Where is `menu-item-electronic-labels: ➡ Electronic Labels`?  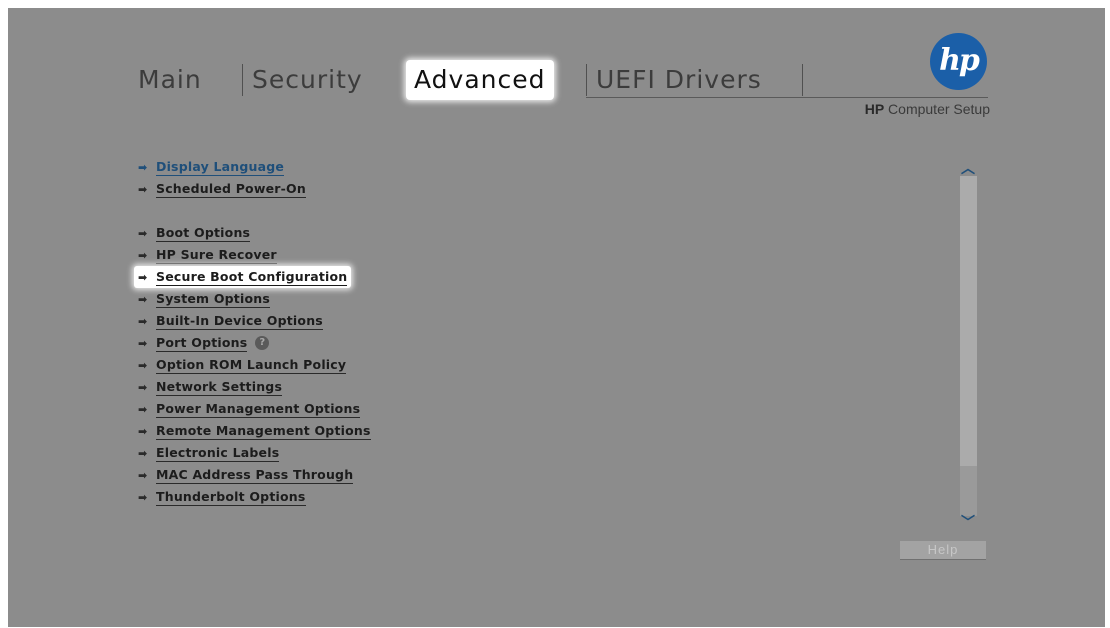 menu-item-electronic-labels: ➡ Electronic Labels is located at coordinates (209, 453).